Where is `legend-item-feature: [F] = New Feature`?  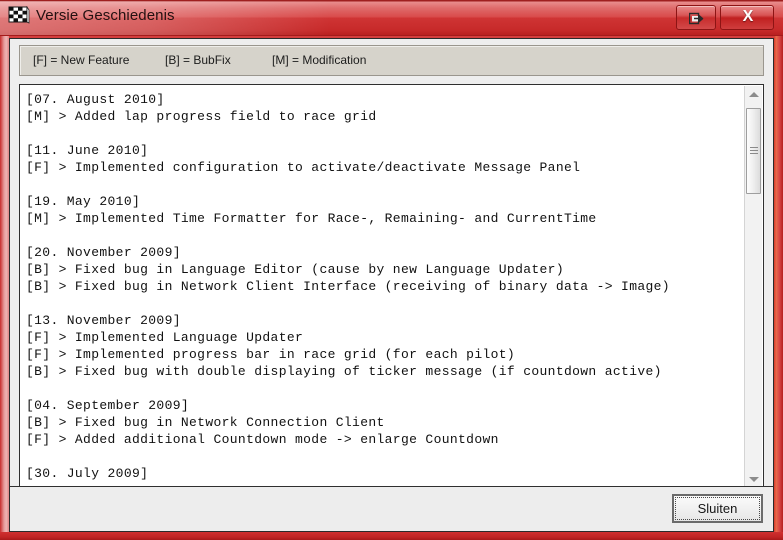 legend-item-feature: [F] = New Feature is located at coordinates (81, 60).